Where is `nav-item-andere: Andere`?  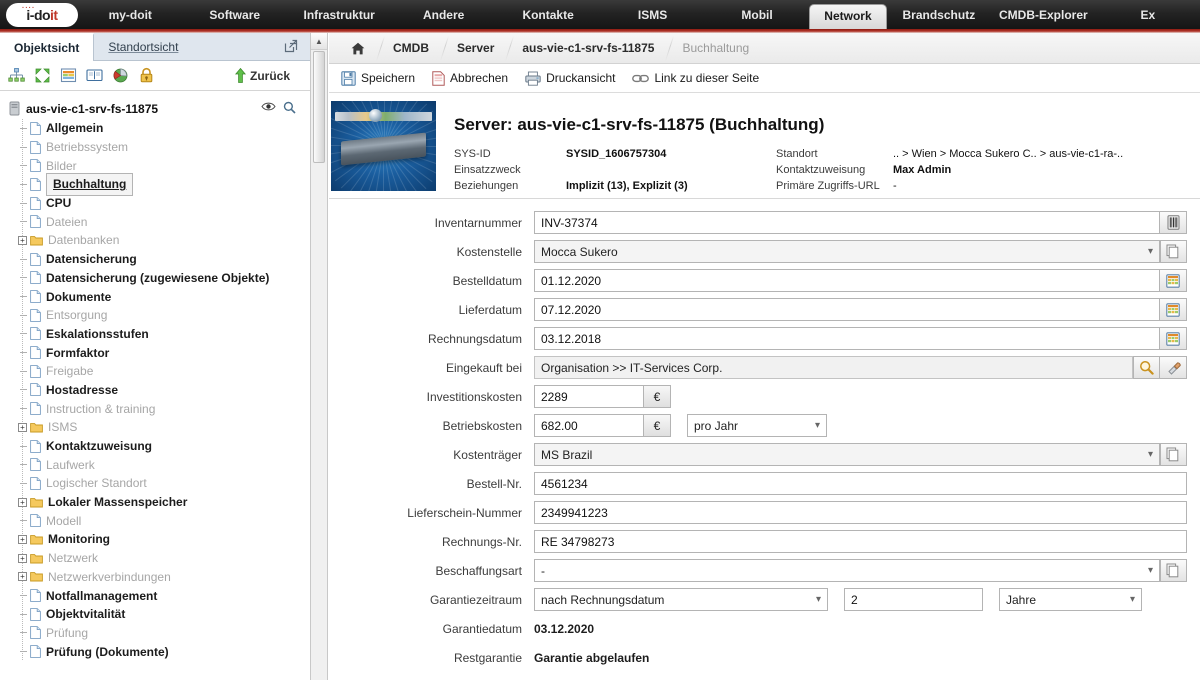 nav-item-andere: Andere is located at coordinates (443, 18).